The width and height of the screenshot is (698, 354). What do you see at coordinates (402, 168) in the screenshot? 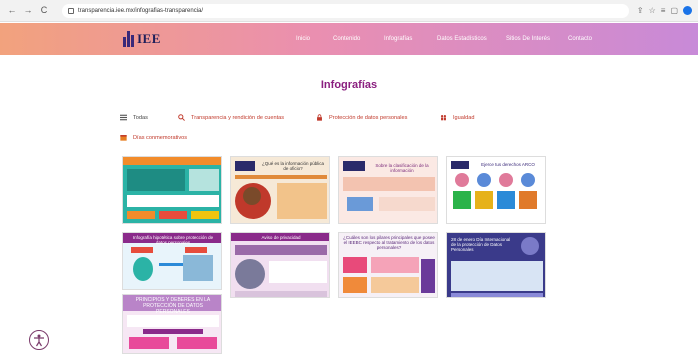
I see `card-heading: Sobre la clasificación de la información` at bounding box center [402, 168].